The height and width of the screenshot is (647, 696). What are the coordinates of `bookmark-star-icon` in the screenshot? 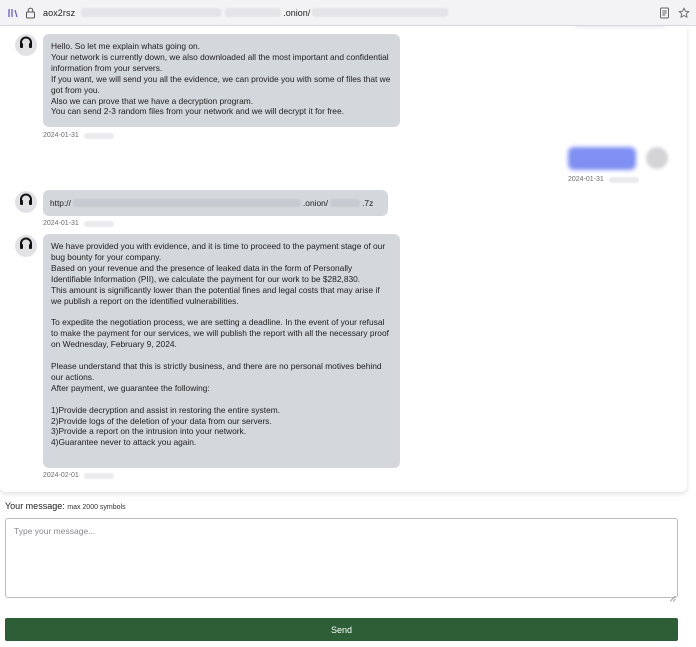 It's located at (684, 15).